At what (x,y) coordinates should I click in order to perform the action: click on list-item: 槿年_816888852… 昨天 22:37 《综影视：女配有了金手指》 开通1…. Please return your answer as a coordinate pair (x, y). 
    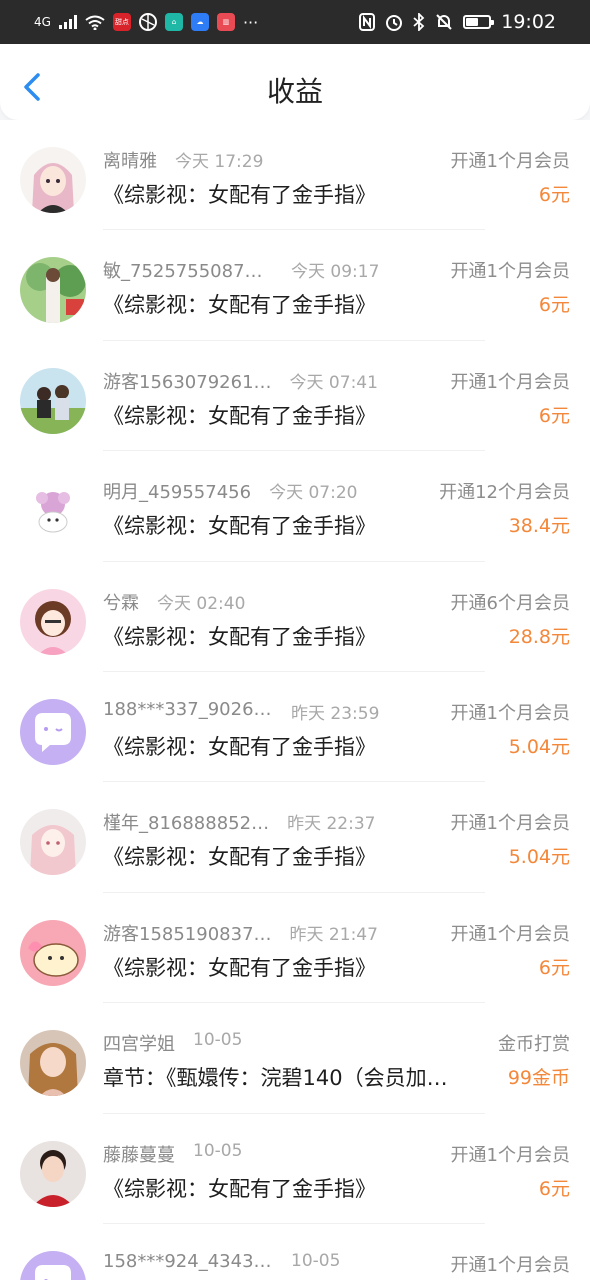
    Looking at the image, I should click on (295, 838).